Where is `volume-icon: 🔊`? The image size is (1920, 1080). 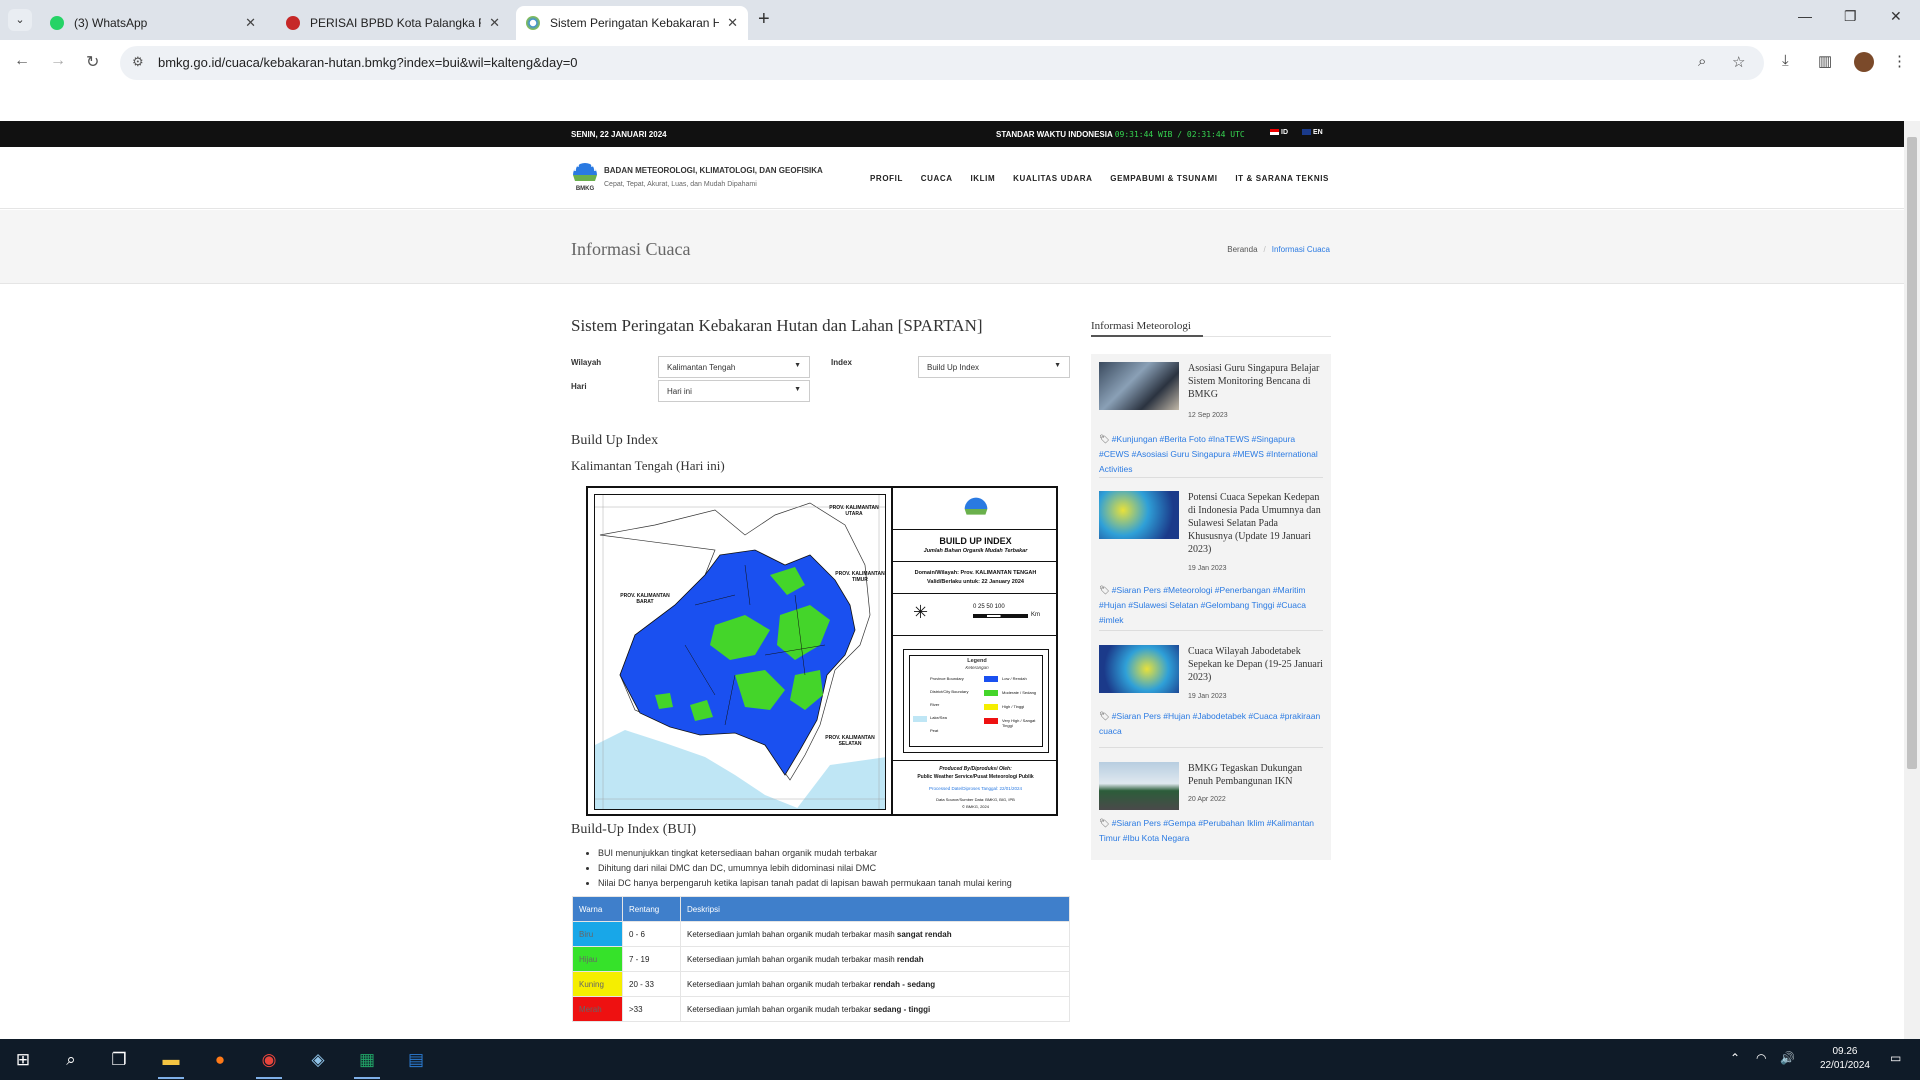 volume-icon: 🔊 is located at coordinates (1787, 1058).